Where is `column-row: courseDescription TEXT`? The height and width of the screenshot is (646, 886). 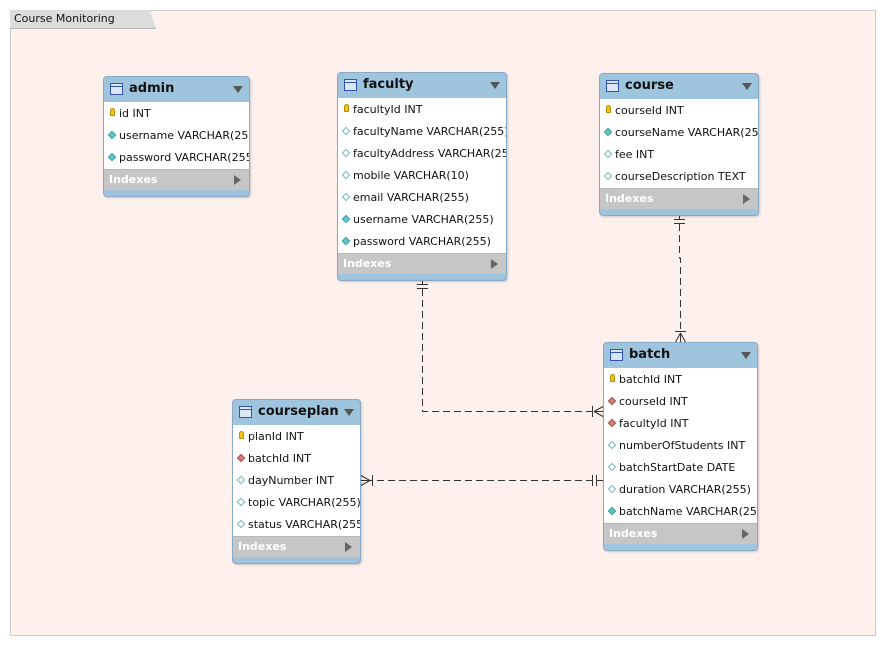
column-row: courseDescription TEXT is located at coordinates (679, 177).